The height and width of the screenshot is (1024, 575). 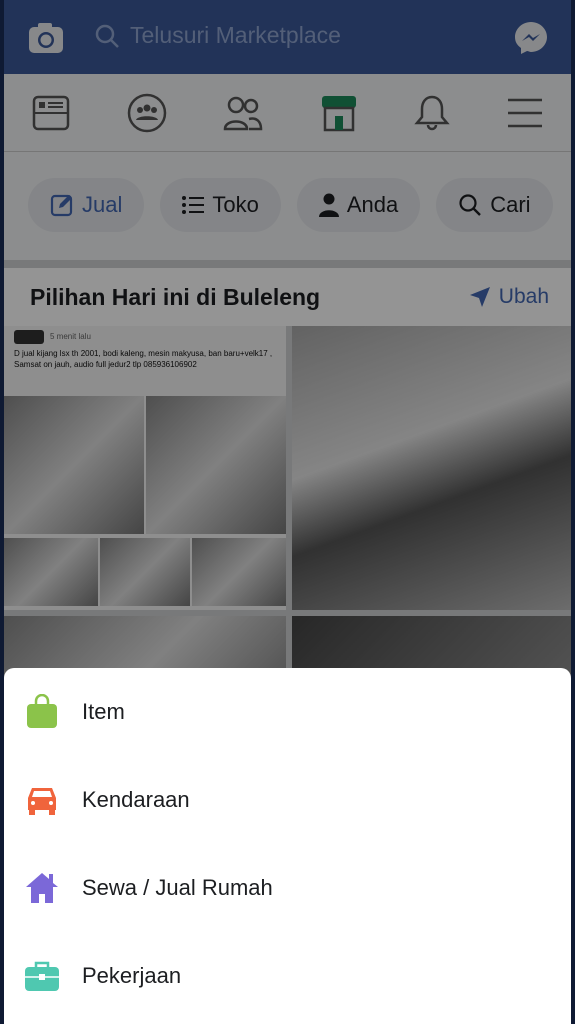 I want to click on sheet-item-item: Item, so click(x=287, y=712).